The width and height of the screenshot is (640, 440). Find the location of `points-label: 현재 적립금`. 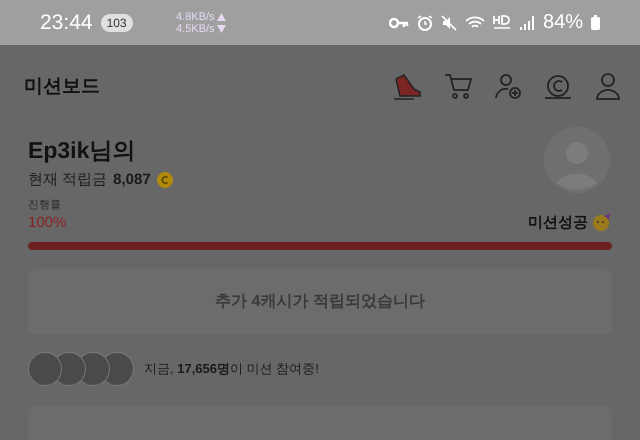

points-label: 현재 적립금 is located at coordinates (68, 179).